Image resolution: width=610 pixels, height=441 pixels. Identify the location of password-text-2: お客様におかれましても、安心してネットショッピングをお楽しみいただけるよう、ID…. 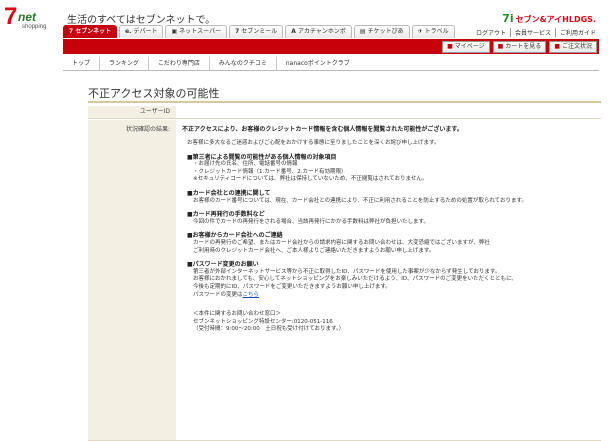
(355, 279).